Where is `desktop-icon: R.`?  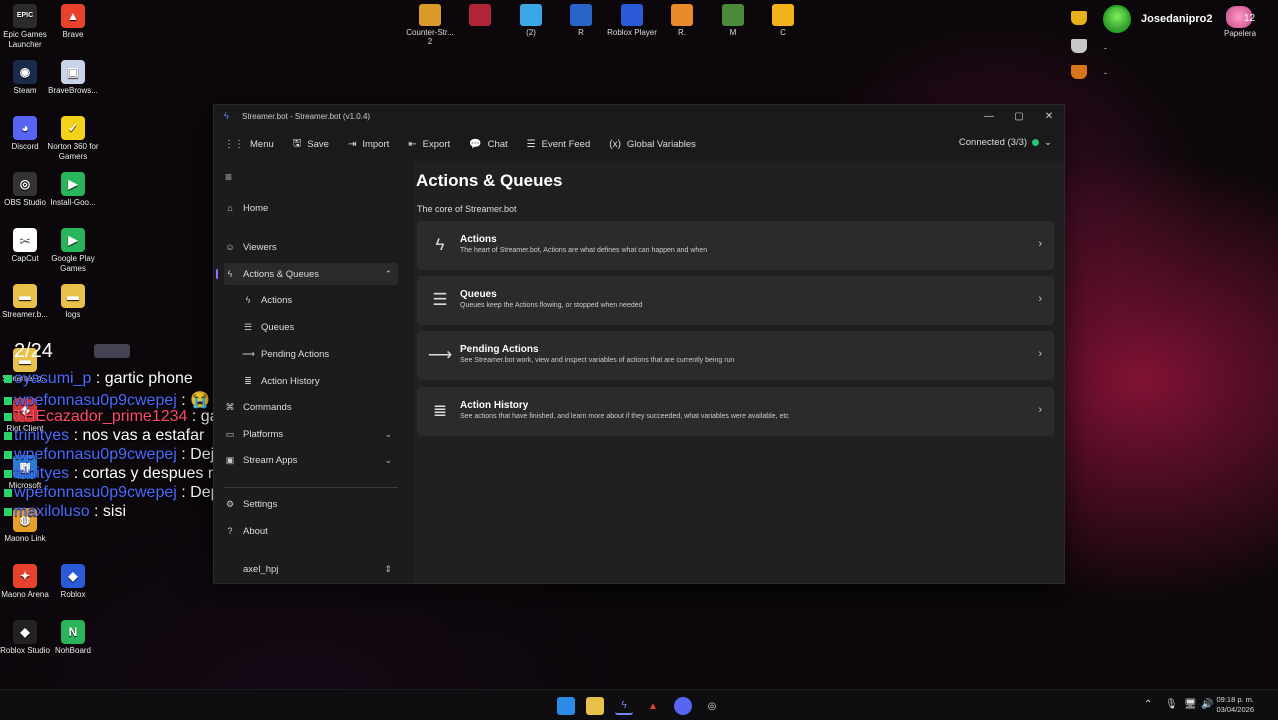 desktop-icon: R. is located at coordinates (682, 20).